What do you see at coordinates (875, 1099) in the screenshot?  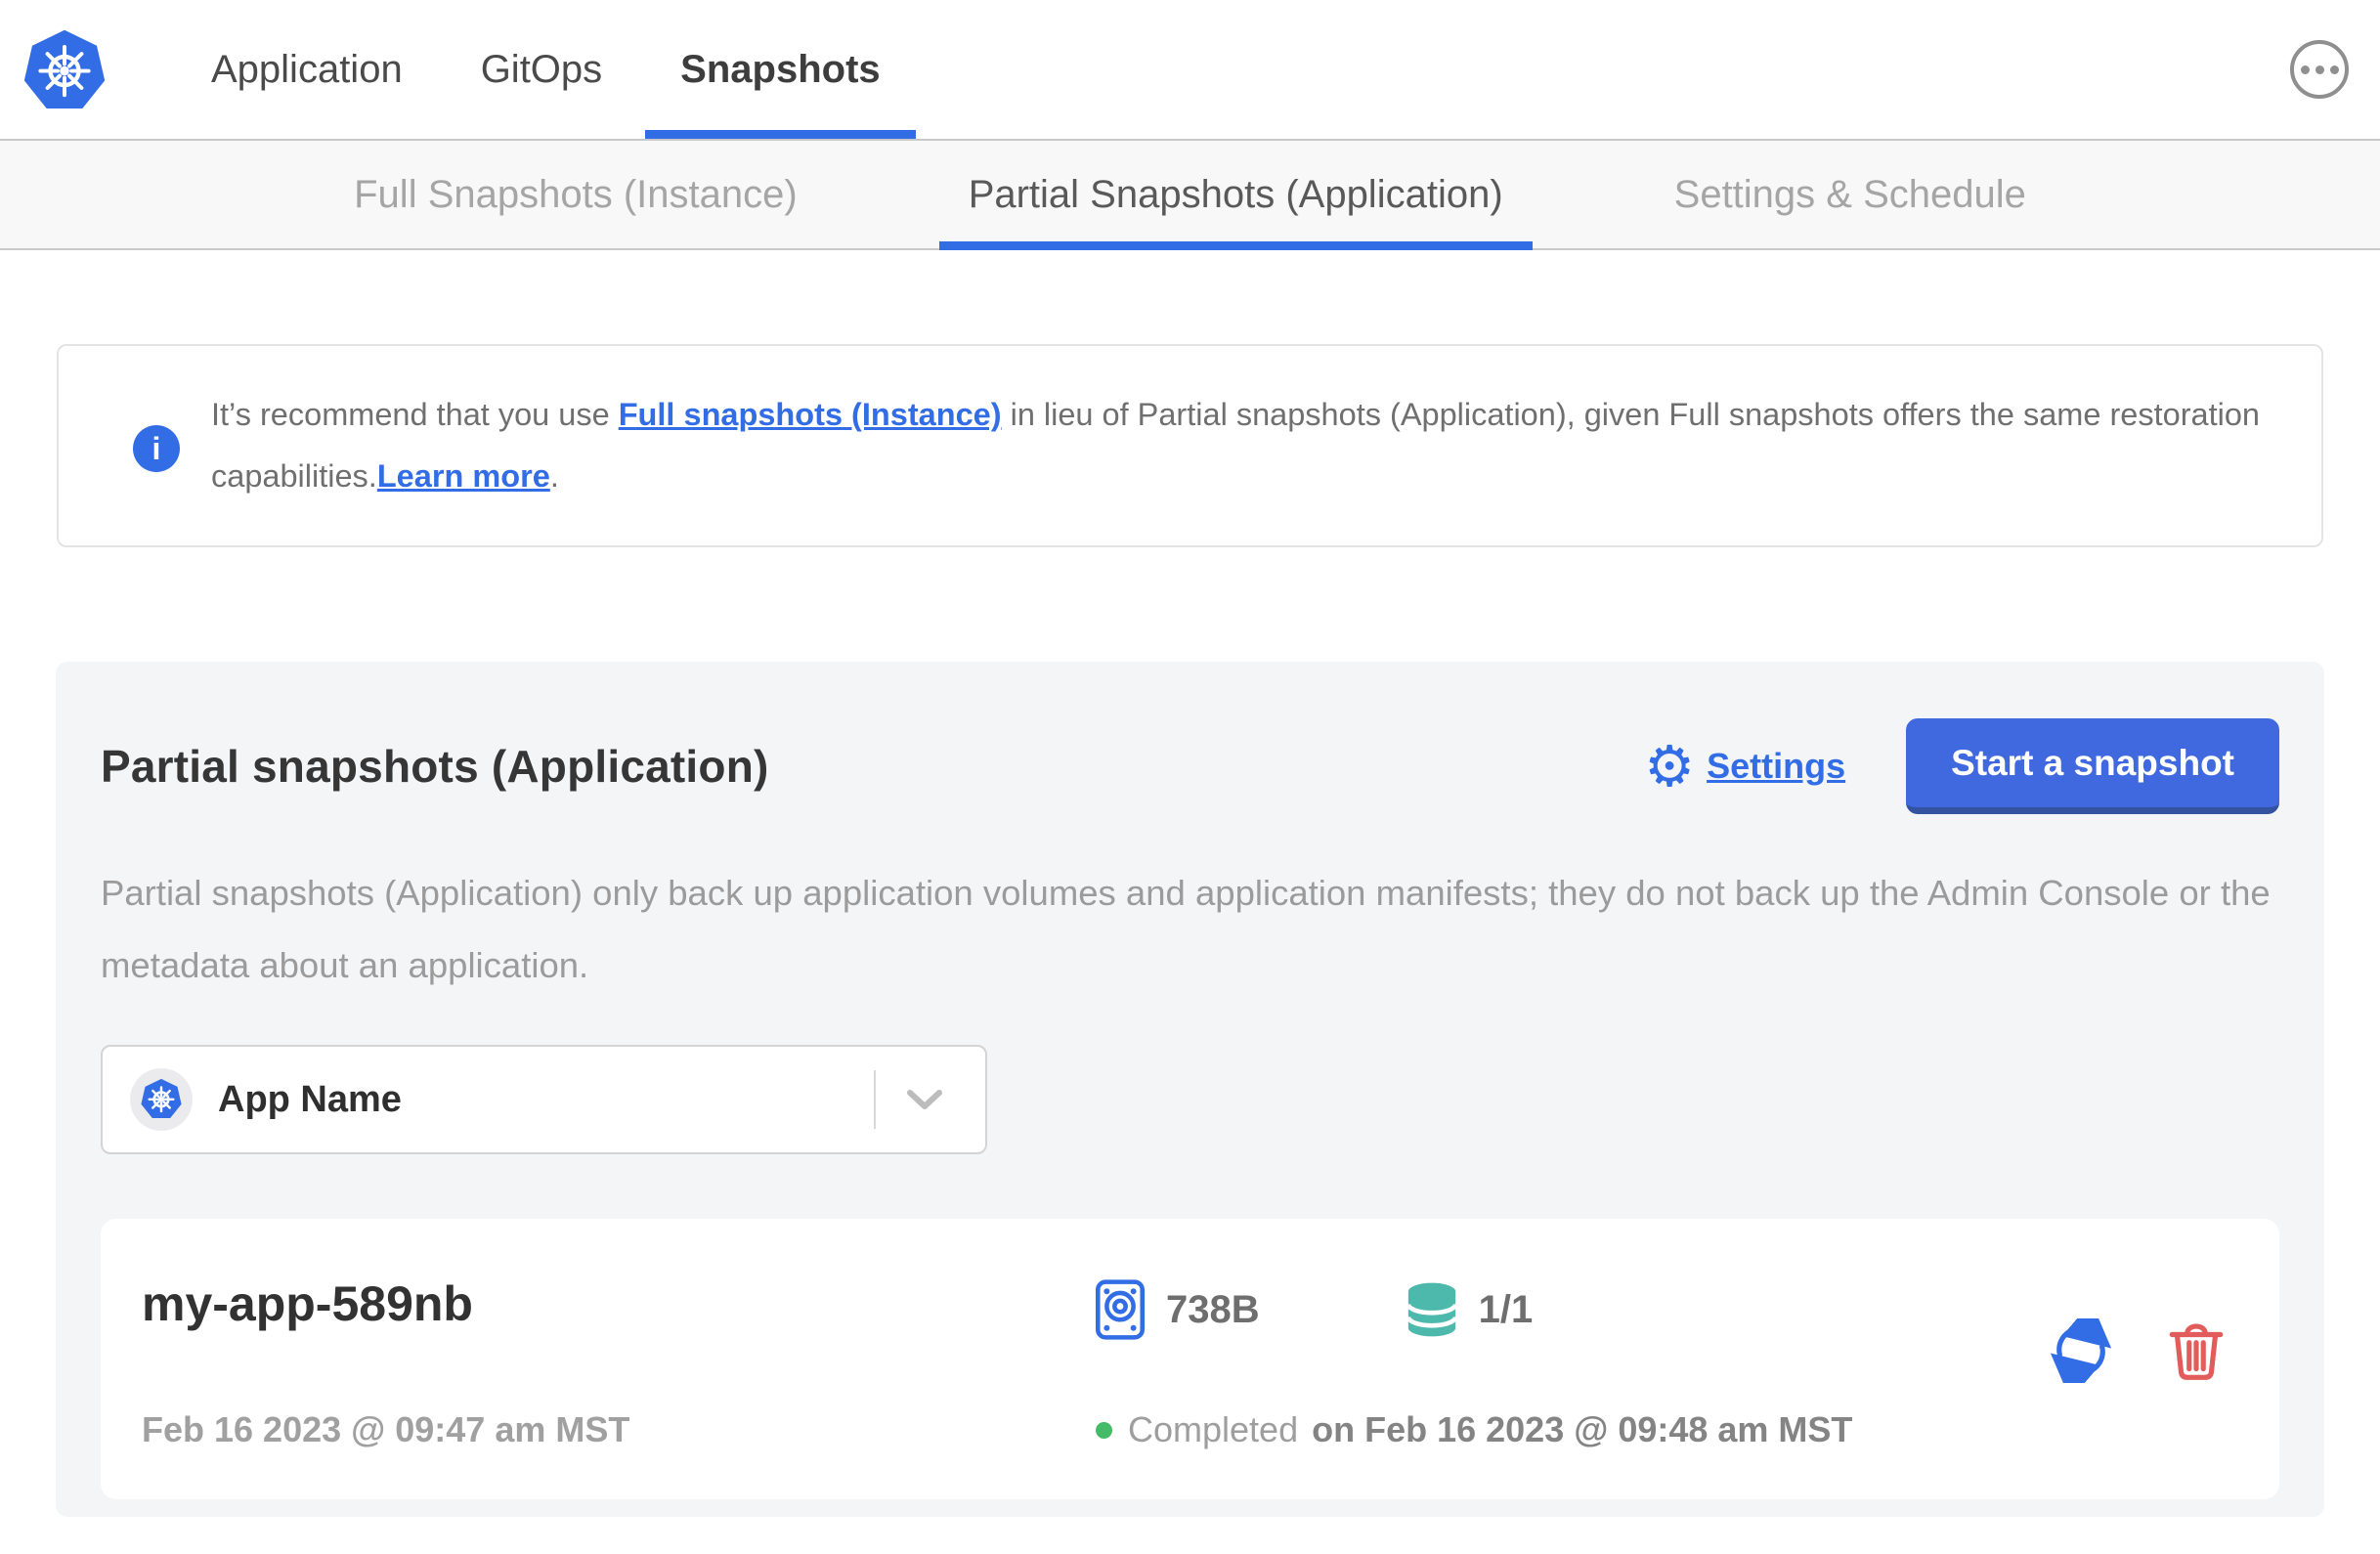 I see `select-divider` at bounding box center [875, 1099].